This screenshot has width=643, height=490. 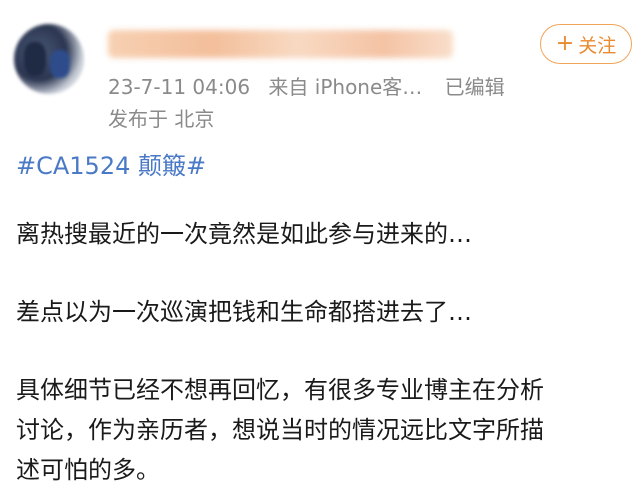 I want to click on avatar-figure, so click(x=35, y=59).